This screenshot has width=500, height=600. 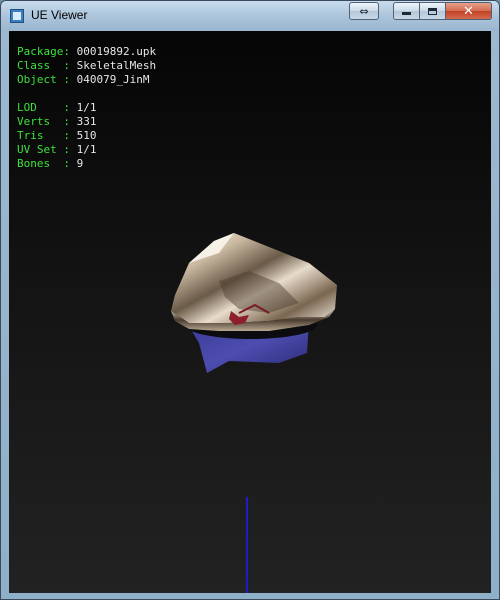 I want to click on package-label: Package:, so click(x=43, y=51).